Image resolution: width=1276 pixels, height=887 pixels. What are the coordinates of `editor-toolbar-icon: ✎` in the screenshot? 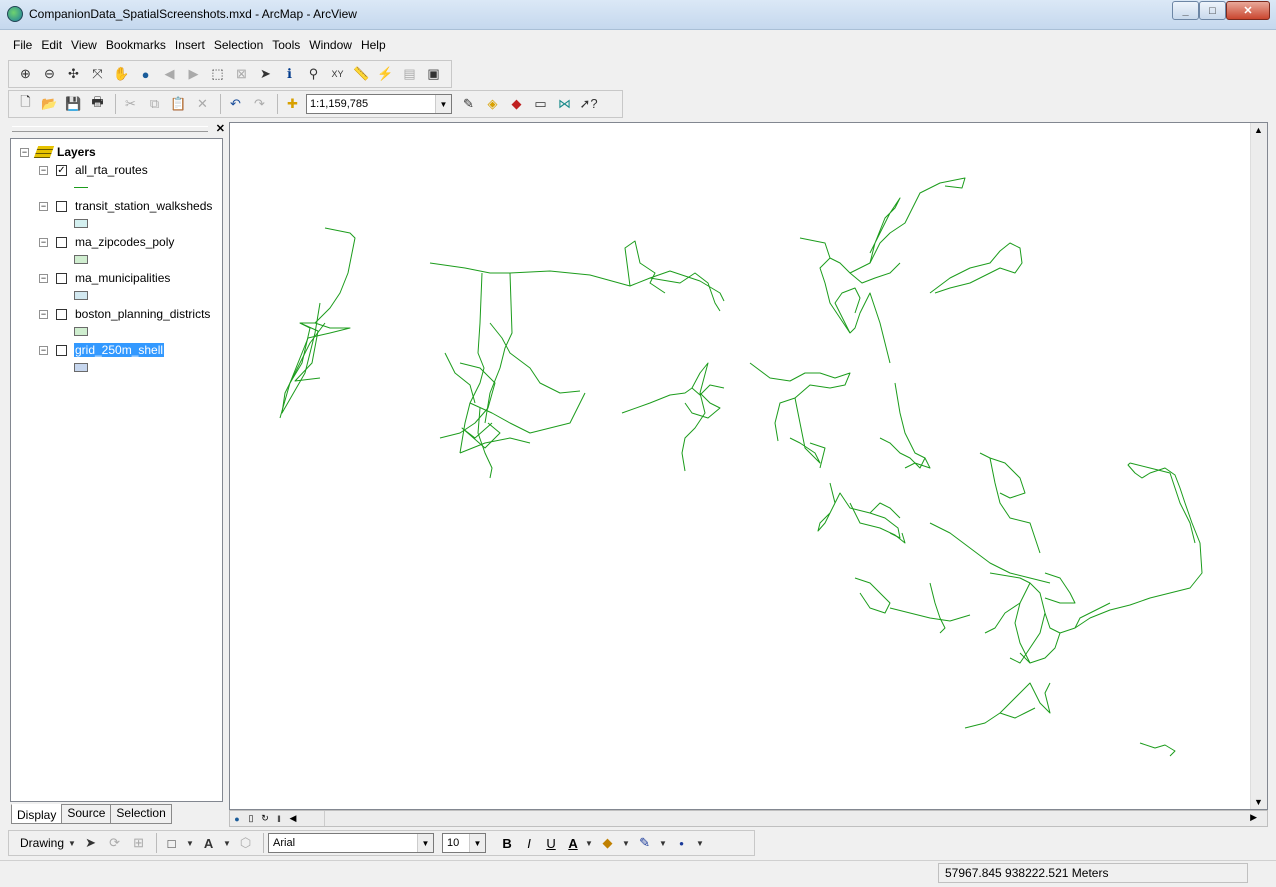 It's located at (468, 104).